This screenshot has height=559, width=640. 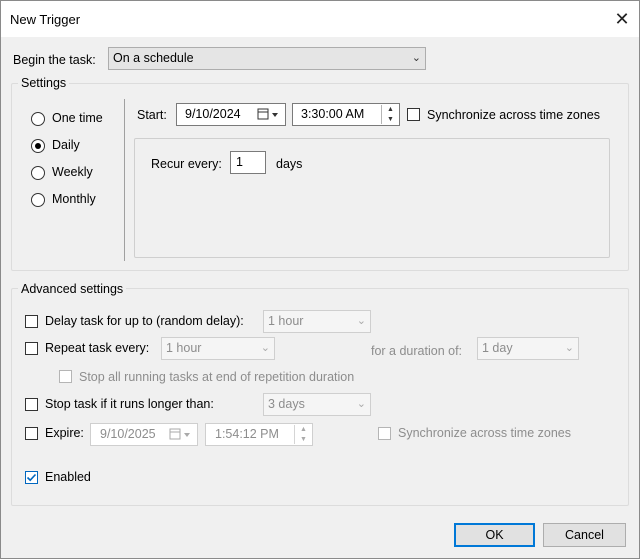 What do you see at coordinates (384, 433) in the screenshot?
I see `expire-sync-checkbox` at bounding box center [384, 433].